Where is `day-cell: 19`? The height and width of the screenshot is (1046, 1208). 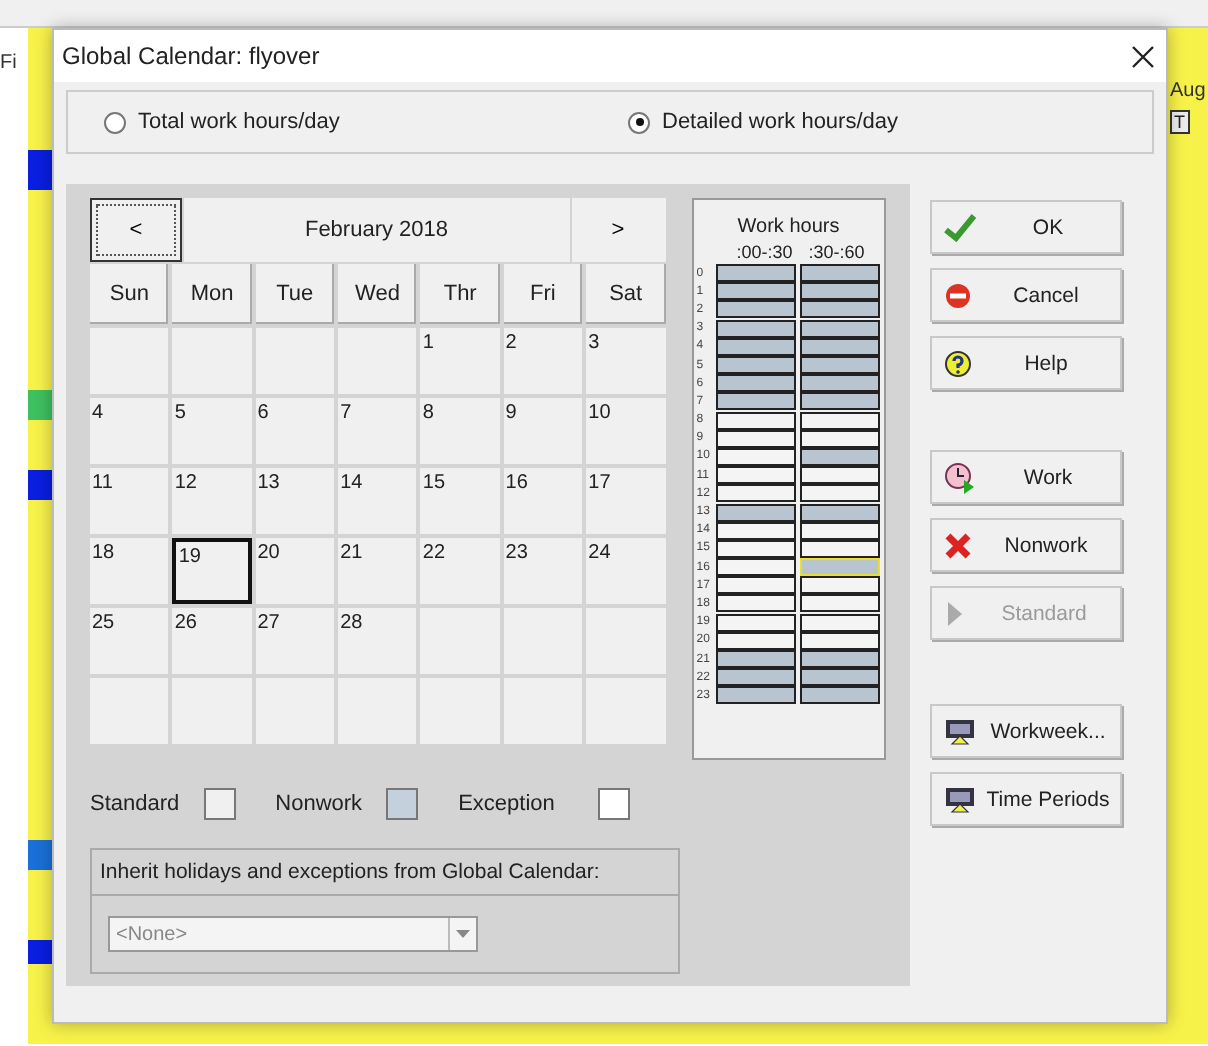 day-cell: 19 is located at coordinates (212, 571).